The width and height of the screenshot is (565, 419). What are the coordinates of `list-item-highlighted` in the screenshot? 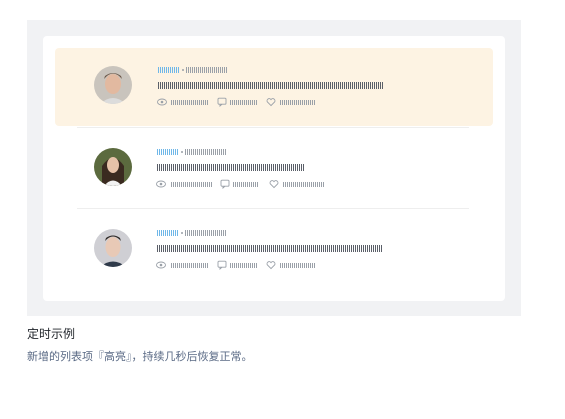 It's located at (274, 87).